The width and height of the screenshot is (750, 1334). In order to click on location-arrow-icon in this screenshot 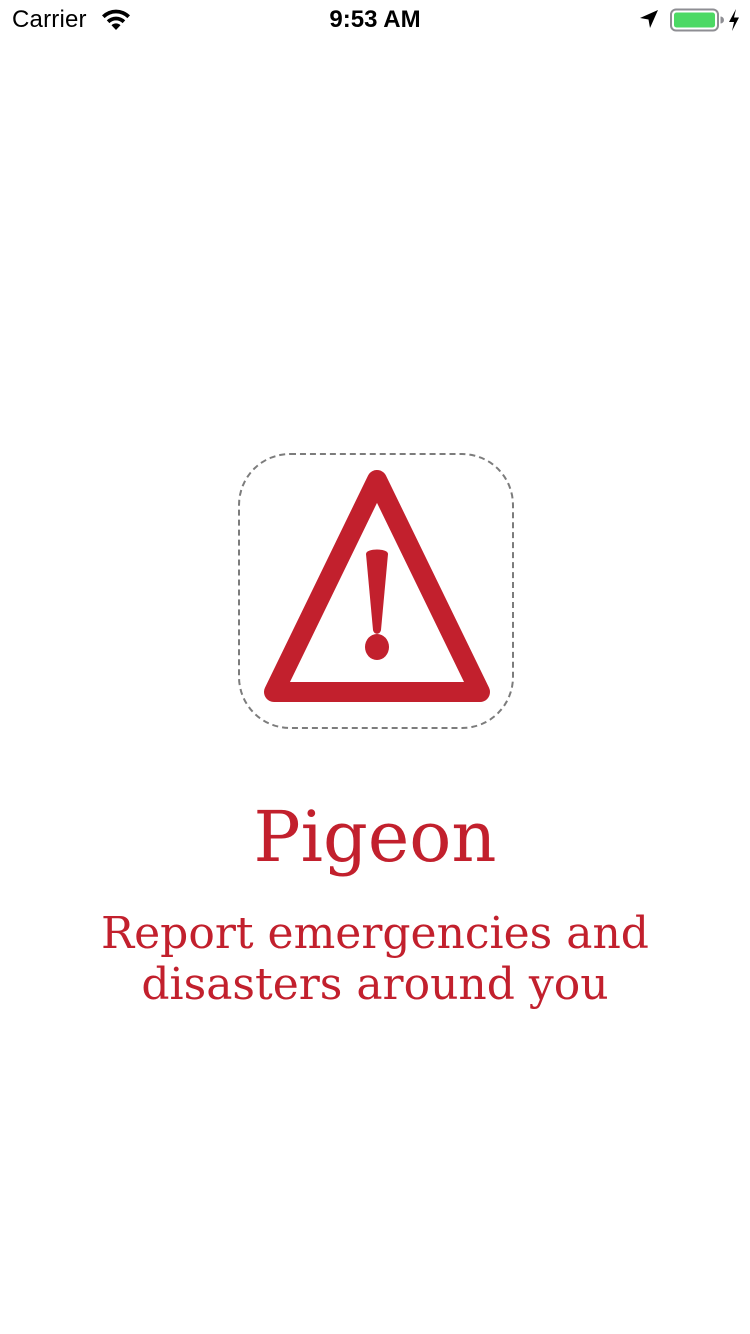, I will do `click(649, 19)`.